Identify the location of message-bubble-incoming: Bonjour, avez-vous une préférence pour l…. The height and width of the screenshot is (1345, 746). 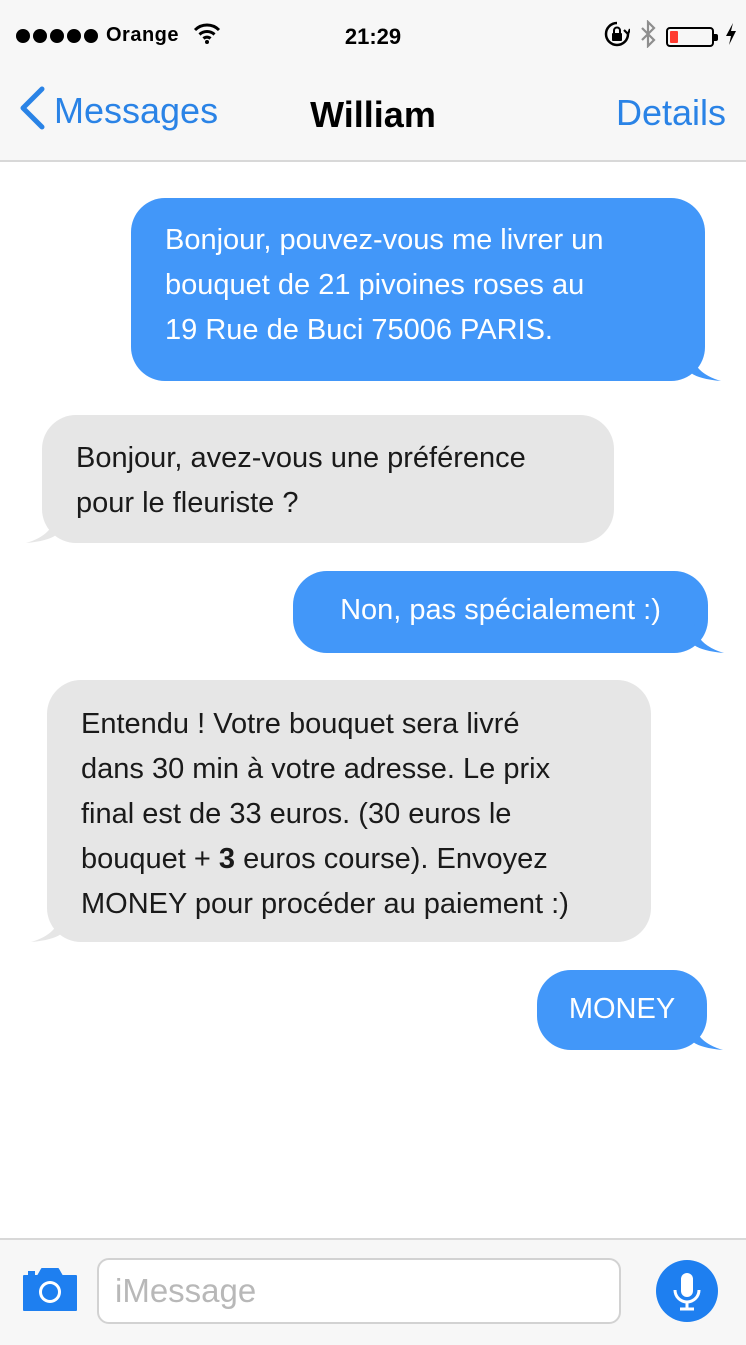
(320, 479).